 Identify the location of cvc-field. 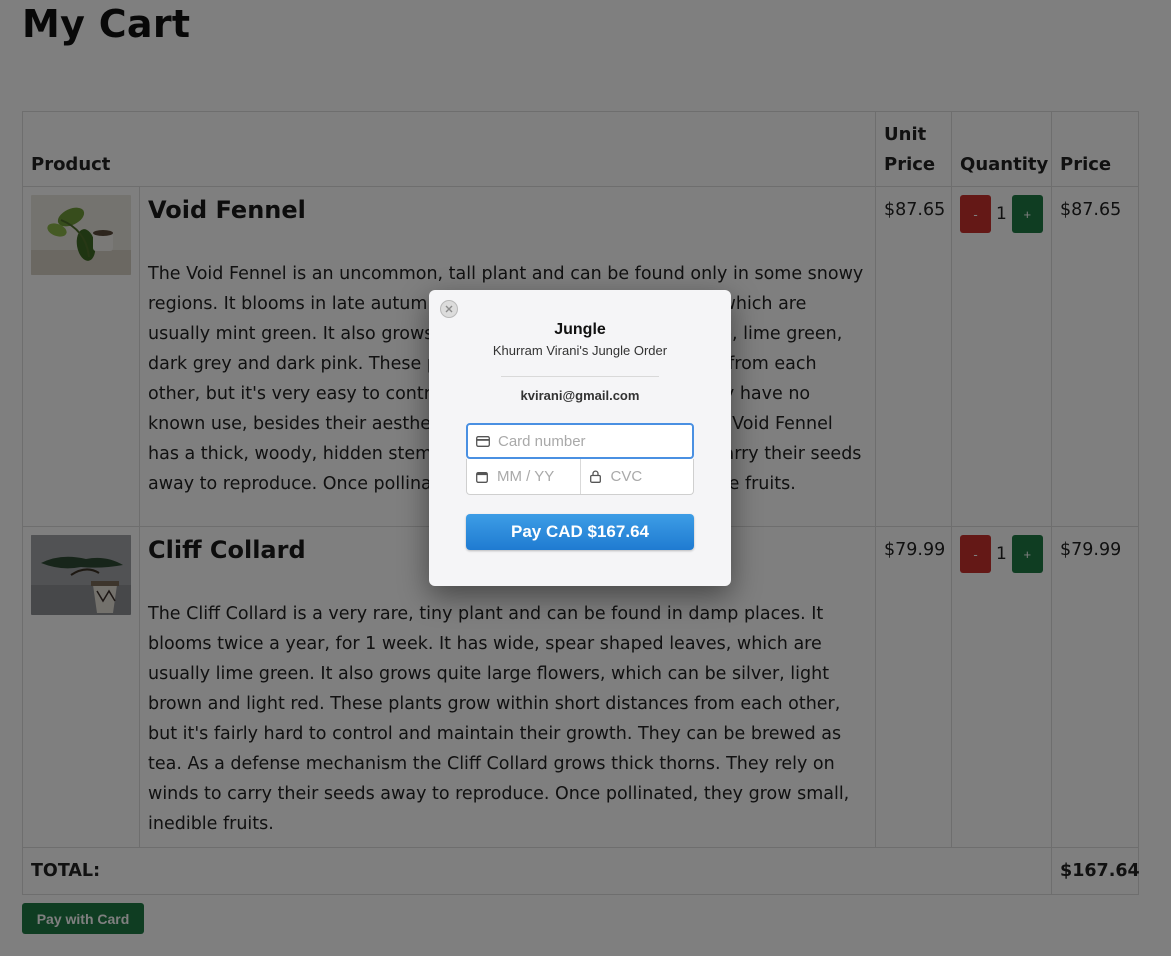
(636, 476).